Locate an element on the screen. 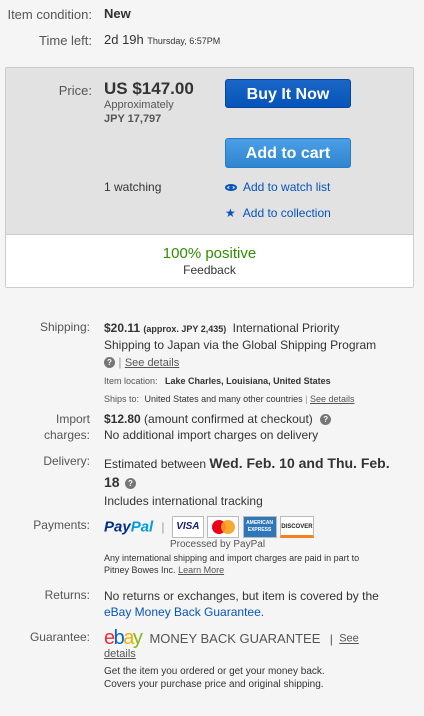  import-label-1: Import is located at coordinates (72, 419).